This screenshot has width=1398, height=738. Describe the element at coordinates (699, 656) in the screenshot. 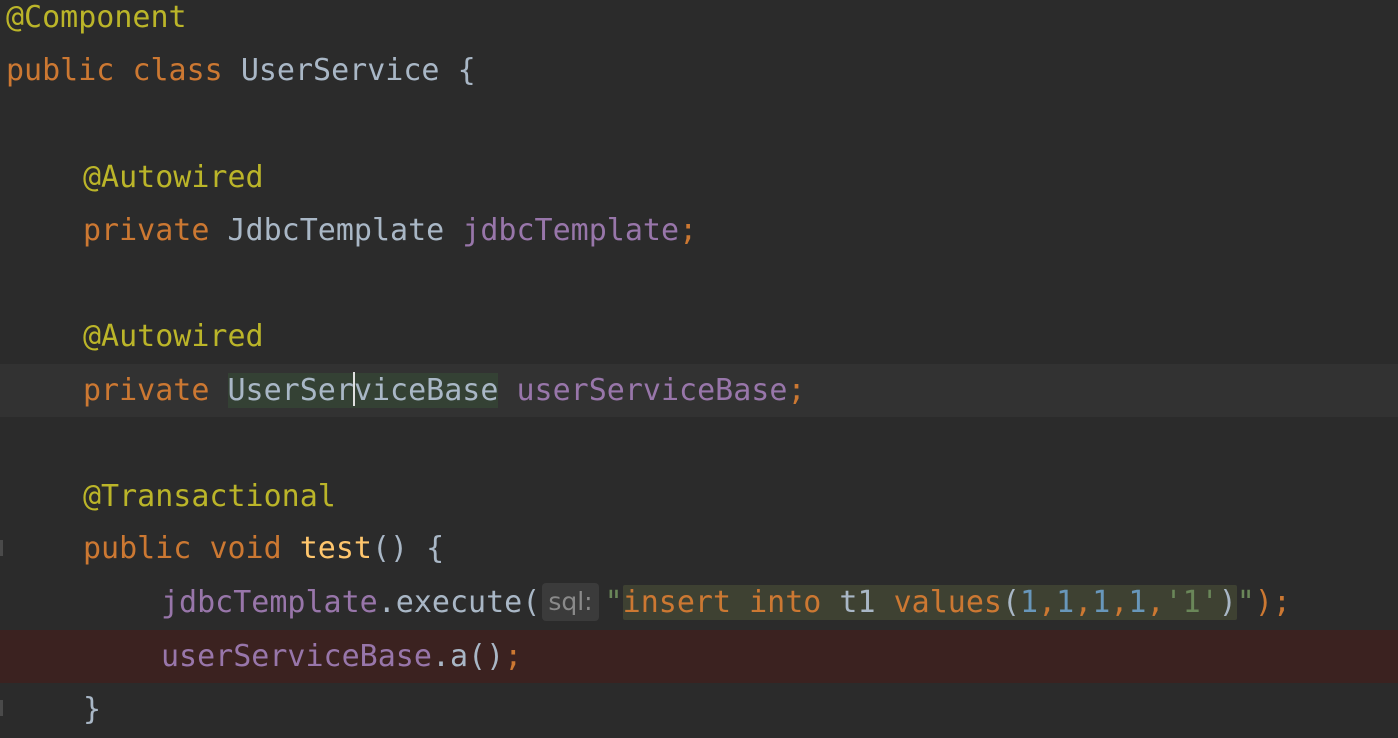

I see `code-line-13-error: userServiceBase.a();` at that location.